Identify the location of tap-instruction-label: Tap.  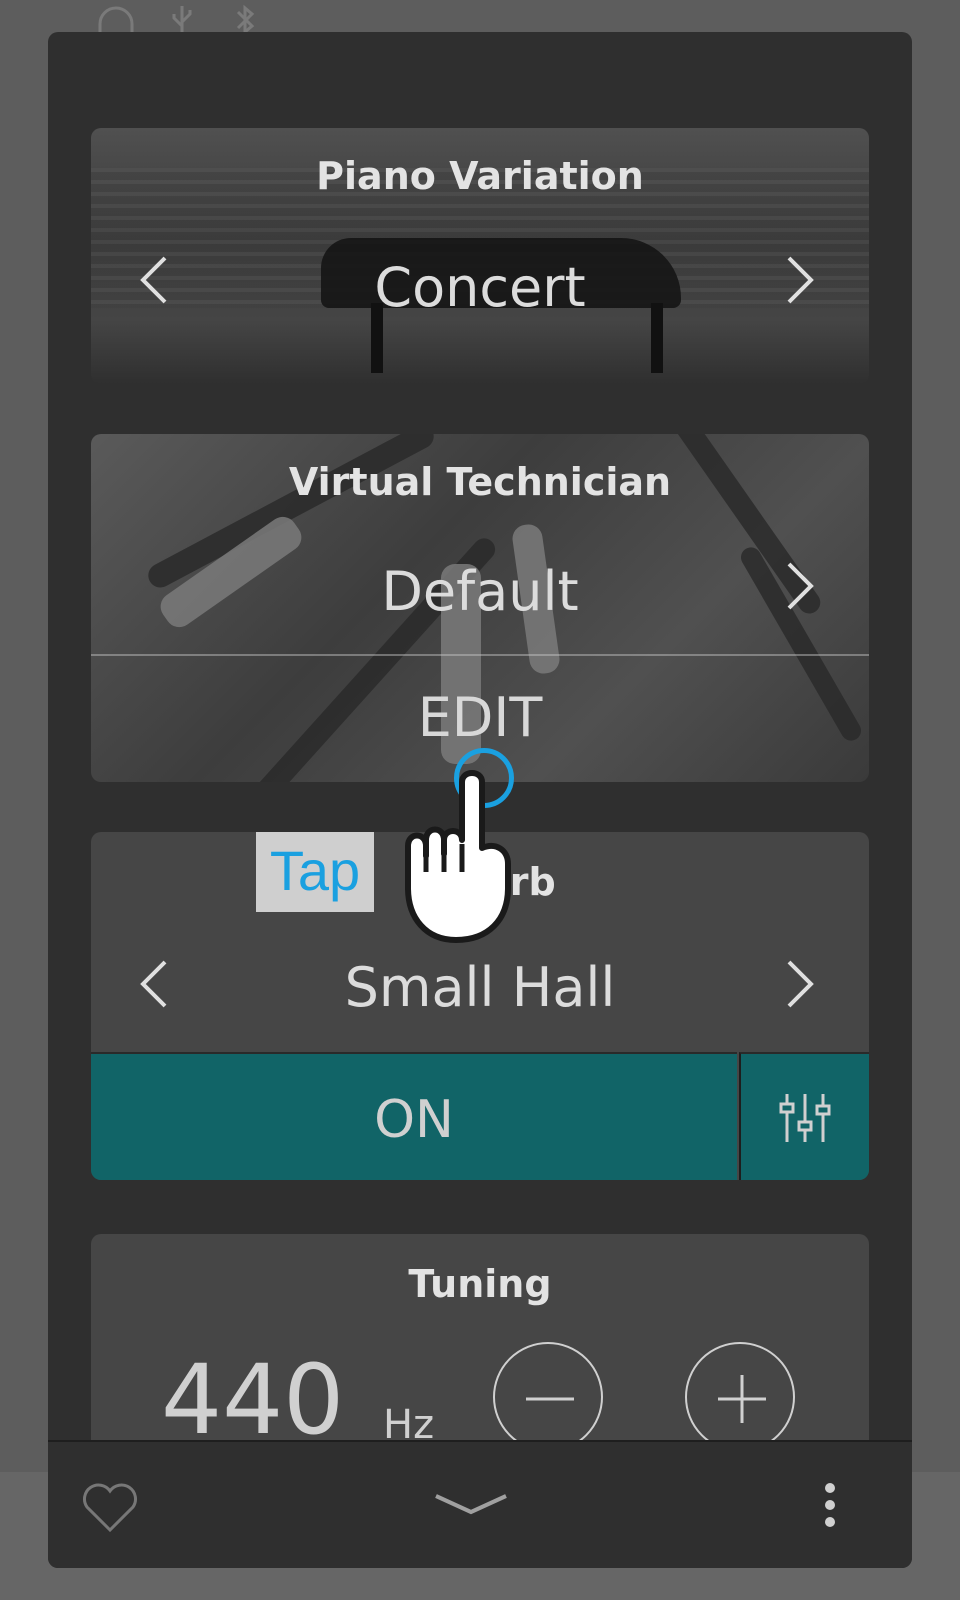
(315, 870).